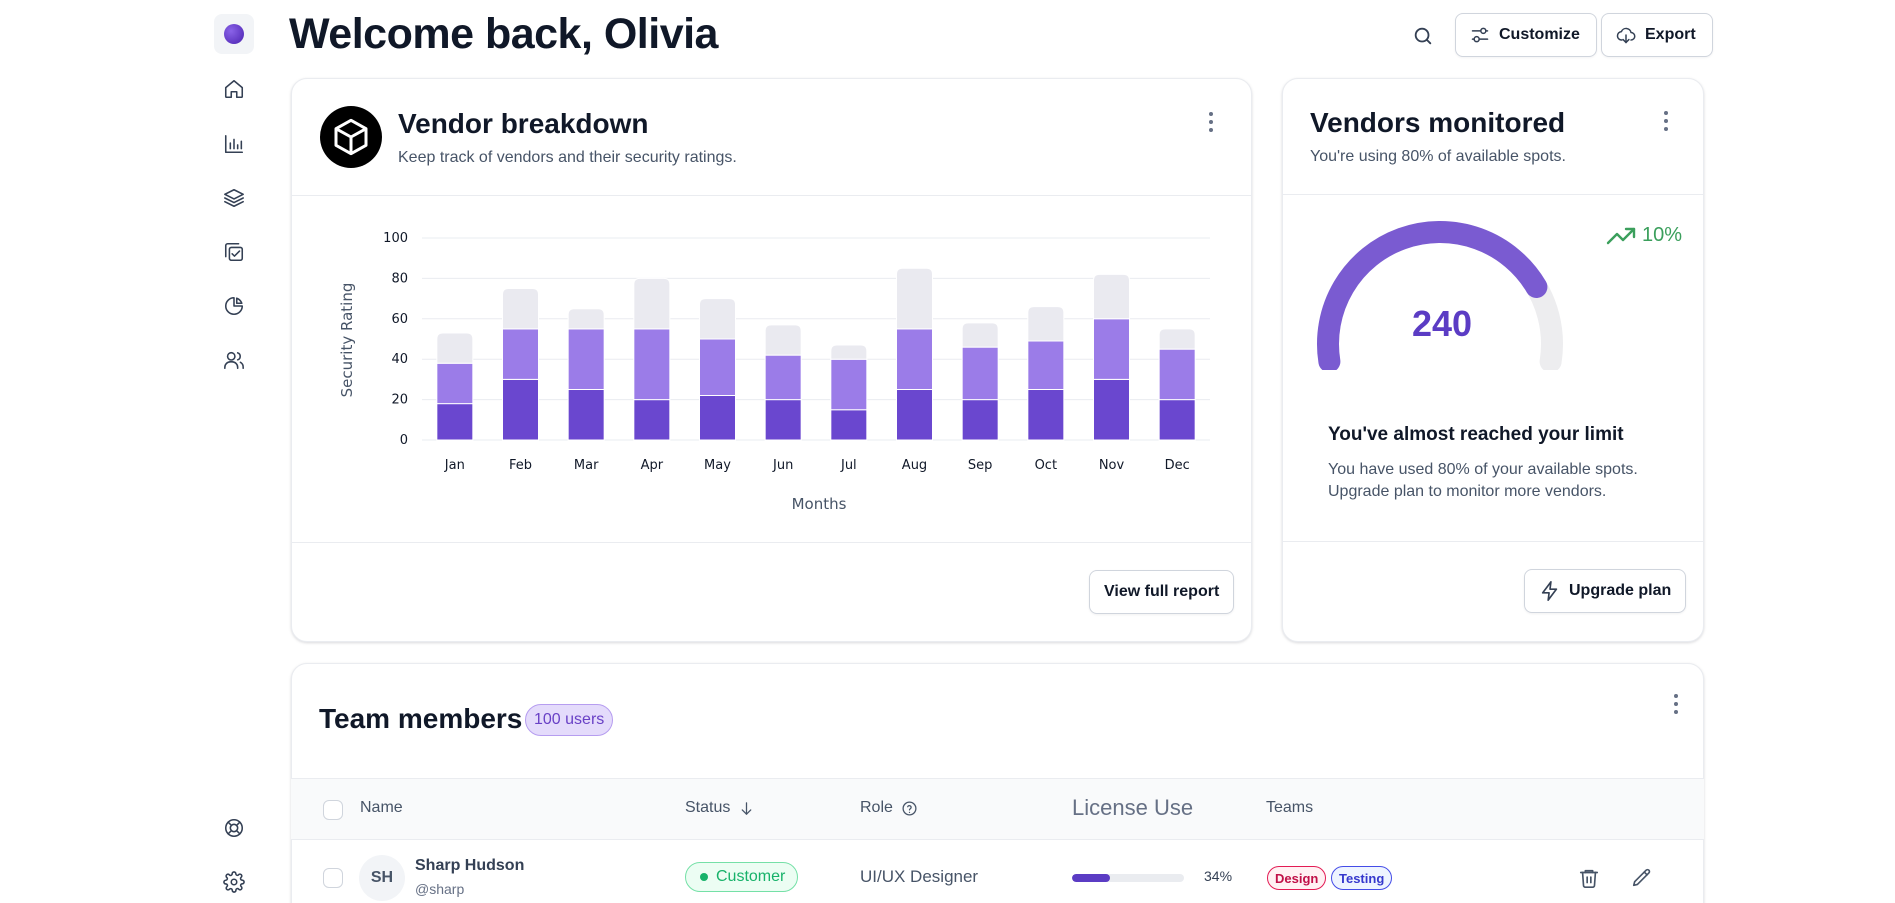 This screenshot has width=1895, height=903. What do you see at coordinates (717, 465) in the screenshot?
I see `x-tick-label: May` at bounding box center [717, 465].